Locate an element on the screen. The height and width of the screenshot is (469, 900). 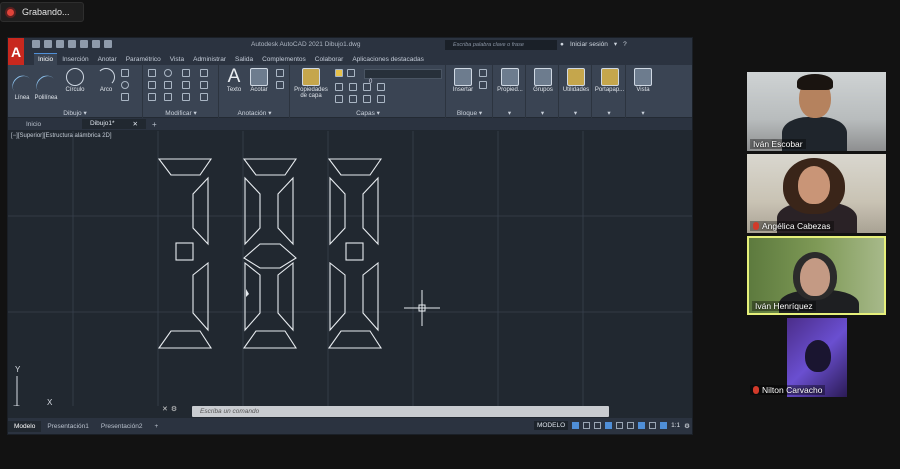
layout-tab-presentacion1: Presentación1 is located at coordinates (68, 426).